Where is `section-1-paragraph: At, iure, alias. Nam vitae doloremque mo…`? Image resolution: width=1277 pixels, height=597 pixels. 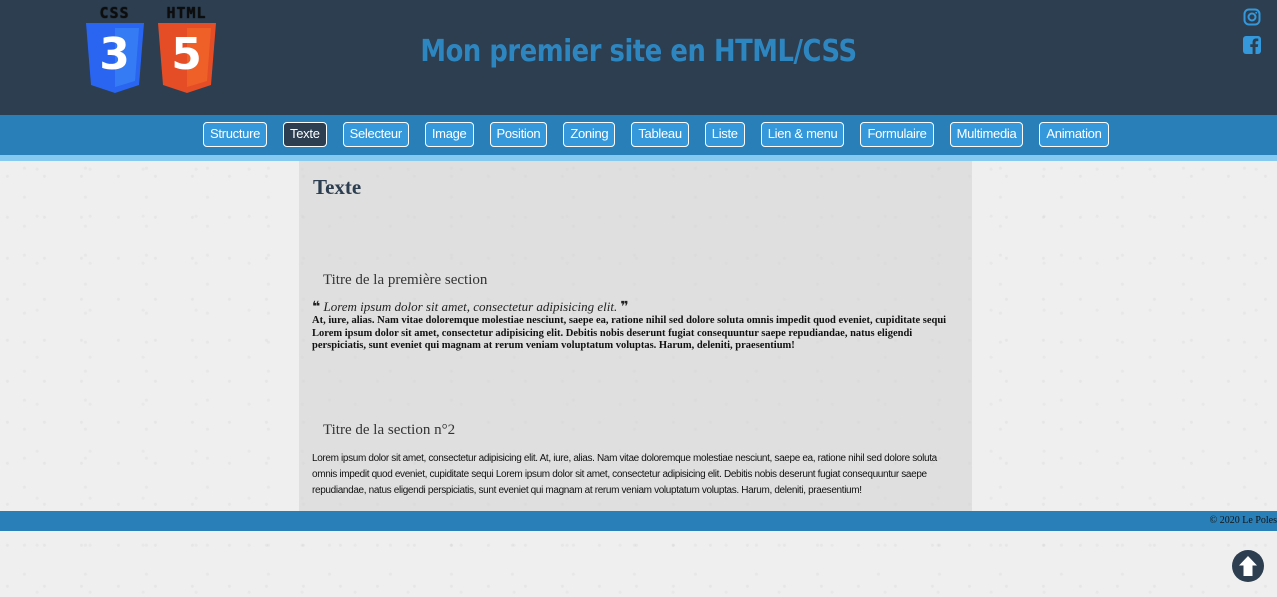
section-1-paragraph: At, iure, alias. Nam vitae doloremque mo… is located at coordinates (629, 333).